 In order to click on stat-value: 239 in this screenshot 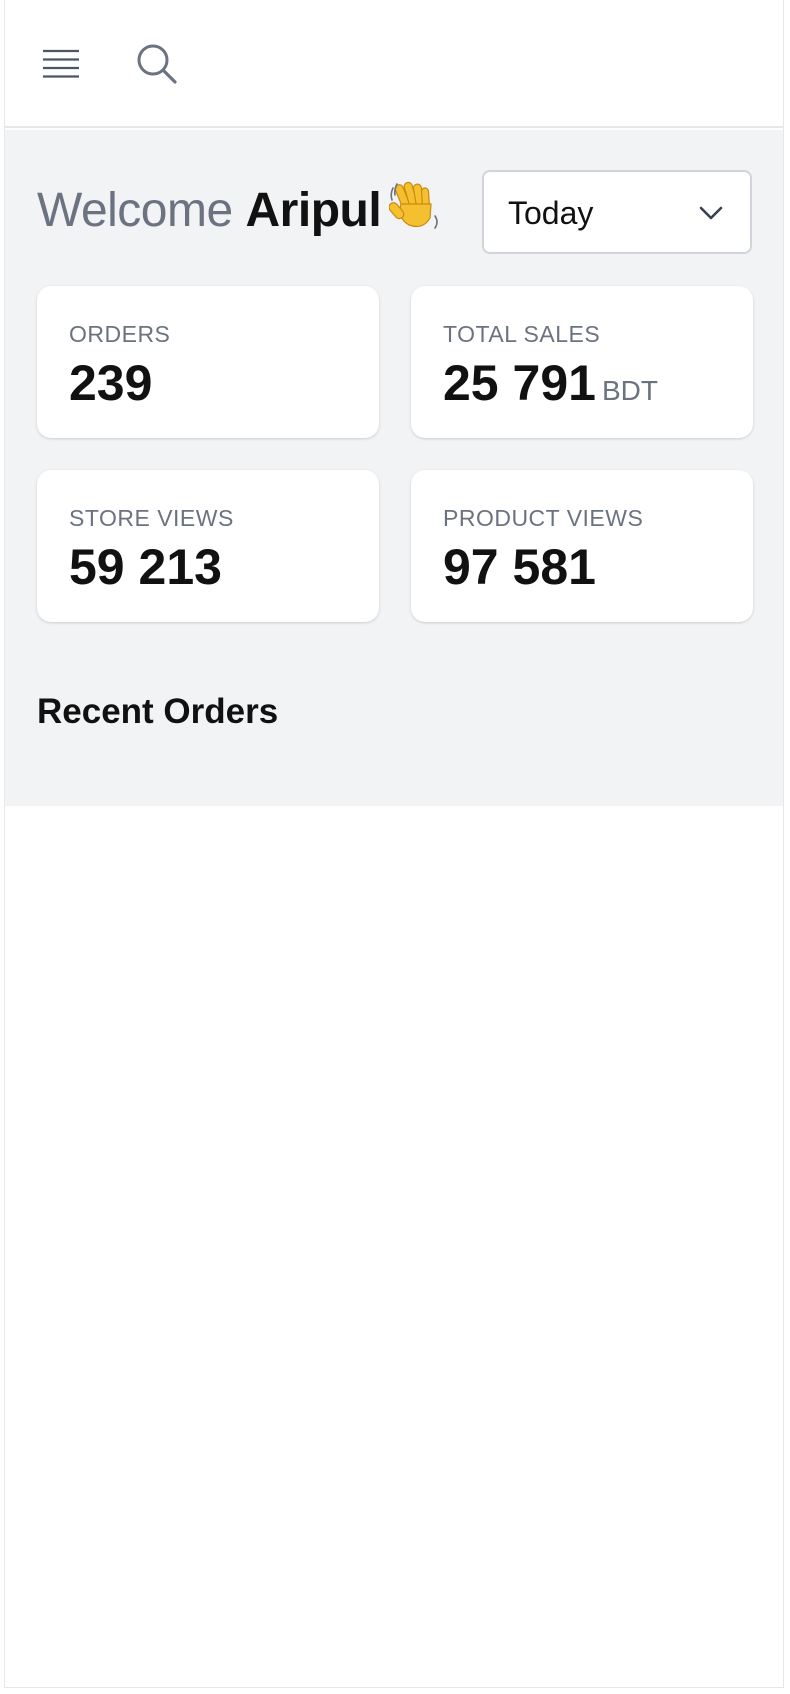, I will do `click(111, 383)`.